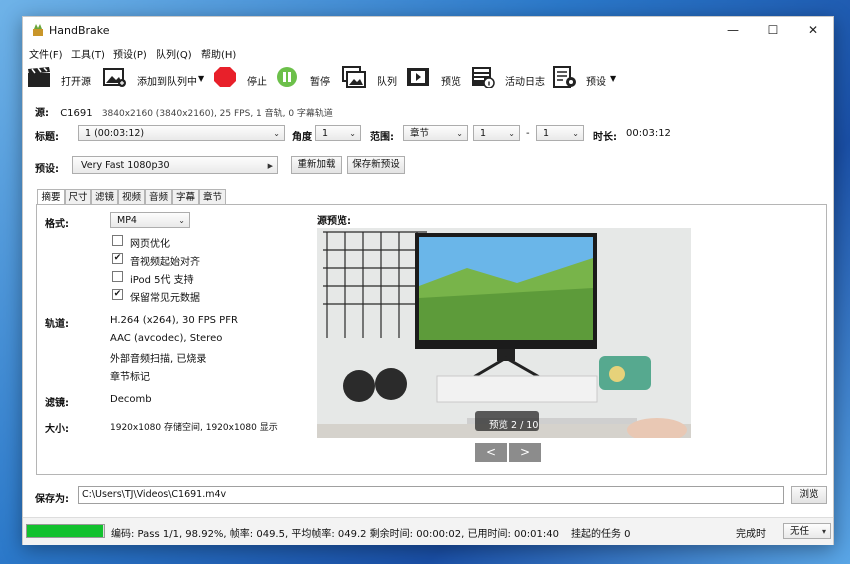  What do you see at coordinates (39, 77) in the screenshot?
I see `clapperboard-icon` at bounding box center [39, 77].